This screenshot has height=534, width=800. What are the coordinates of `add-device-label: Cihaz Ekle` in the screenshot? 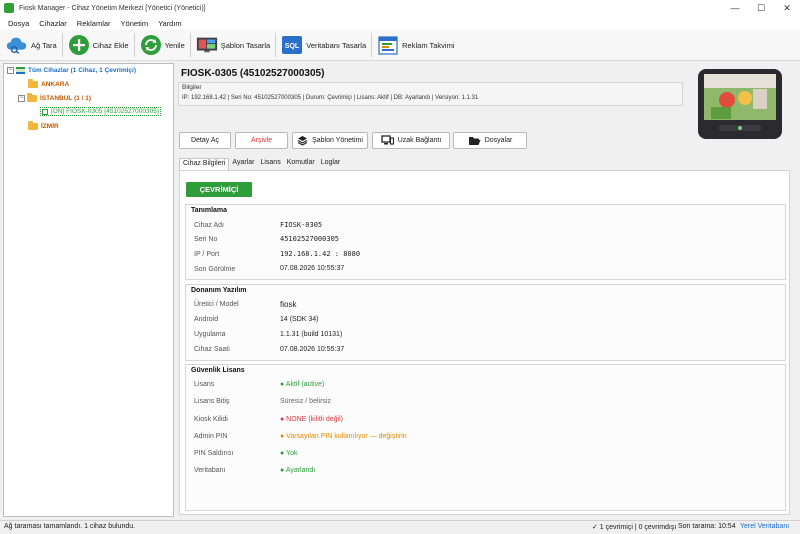 It's located at (110, 45).